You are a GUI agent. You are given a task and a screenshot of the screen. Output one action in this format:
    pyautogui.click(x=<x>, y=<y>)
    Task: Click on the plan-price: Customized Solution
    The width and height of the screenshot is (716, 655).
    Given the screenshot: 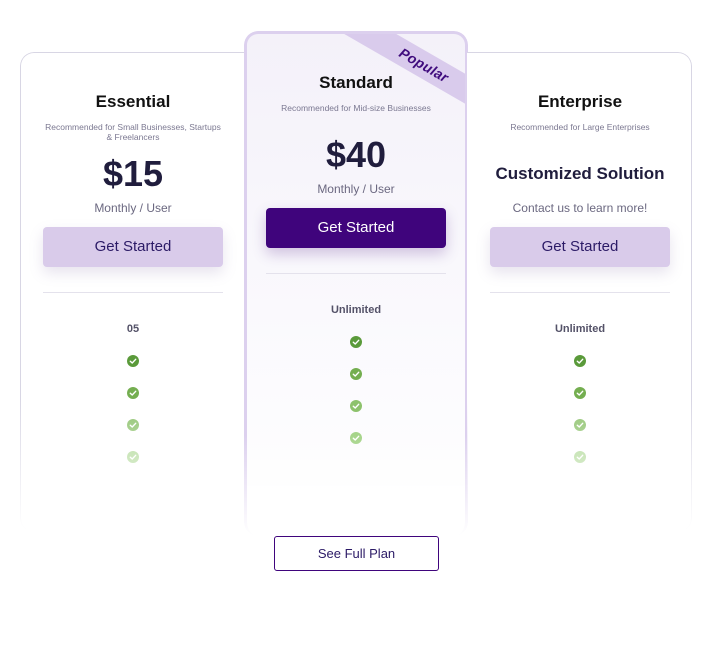 What is the action you would take?
    pyautogui.click(x=580, y=173)
    